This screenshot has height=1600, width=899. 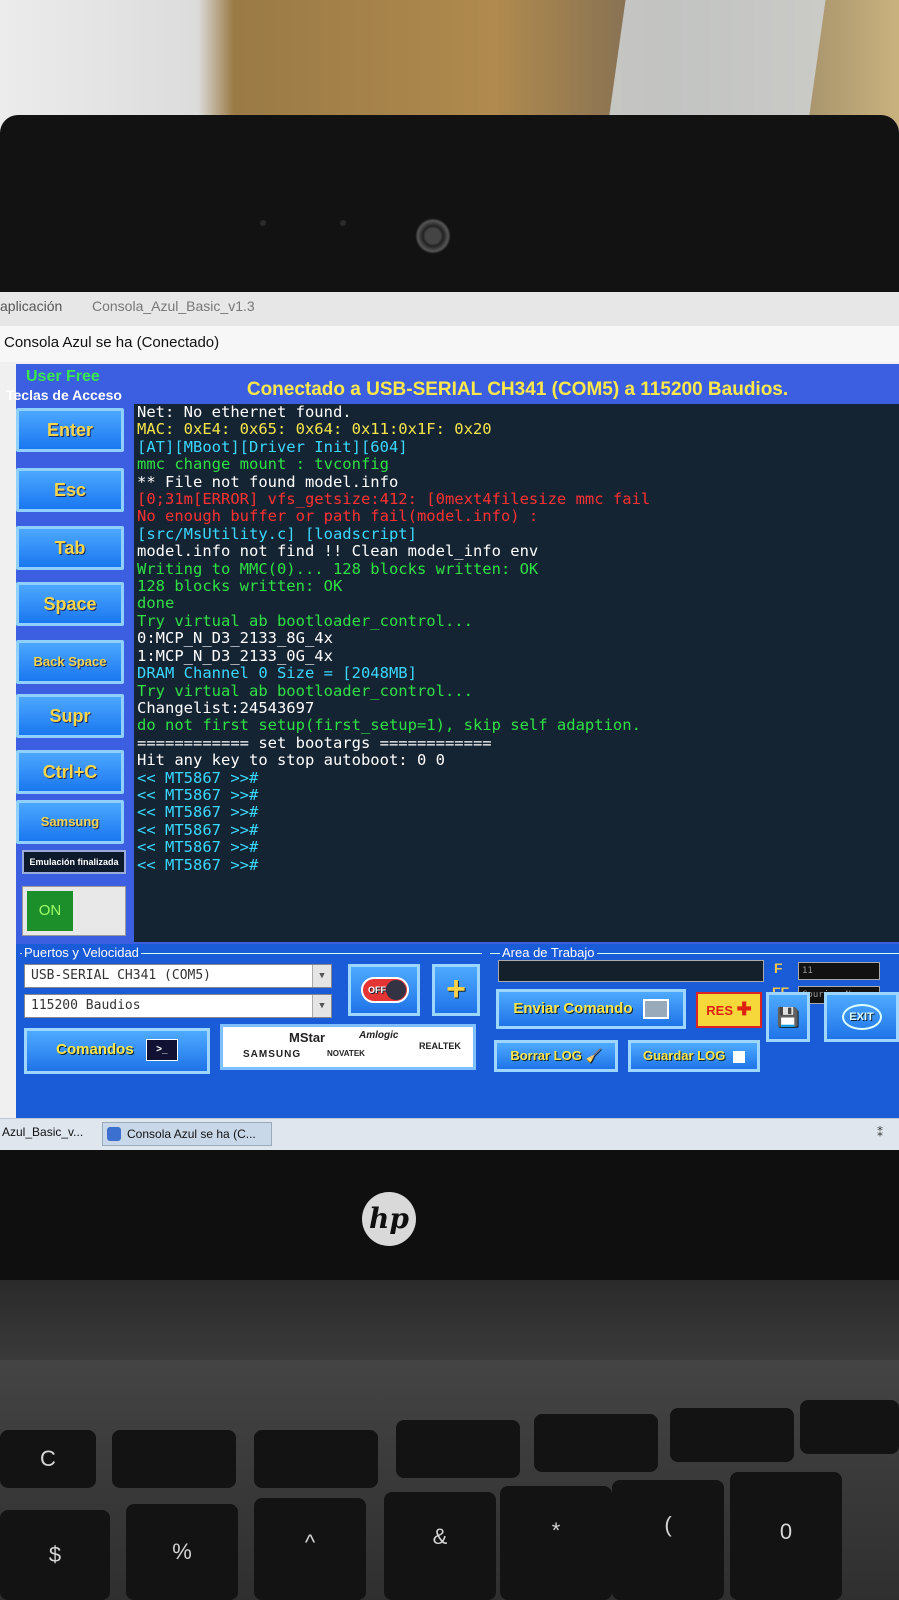 I want to click on keyboard-key: %, so click(x=182, y=1552).